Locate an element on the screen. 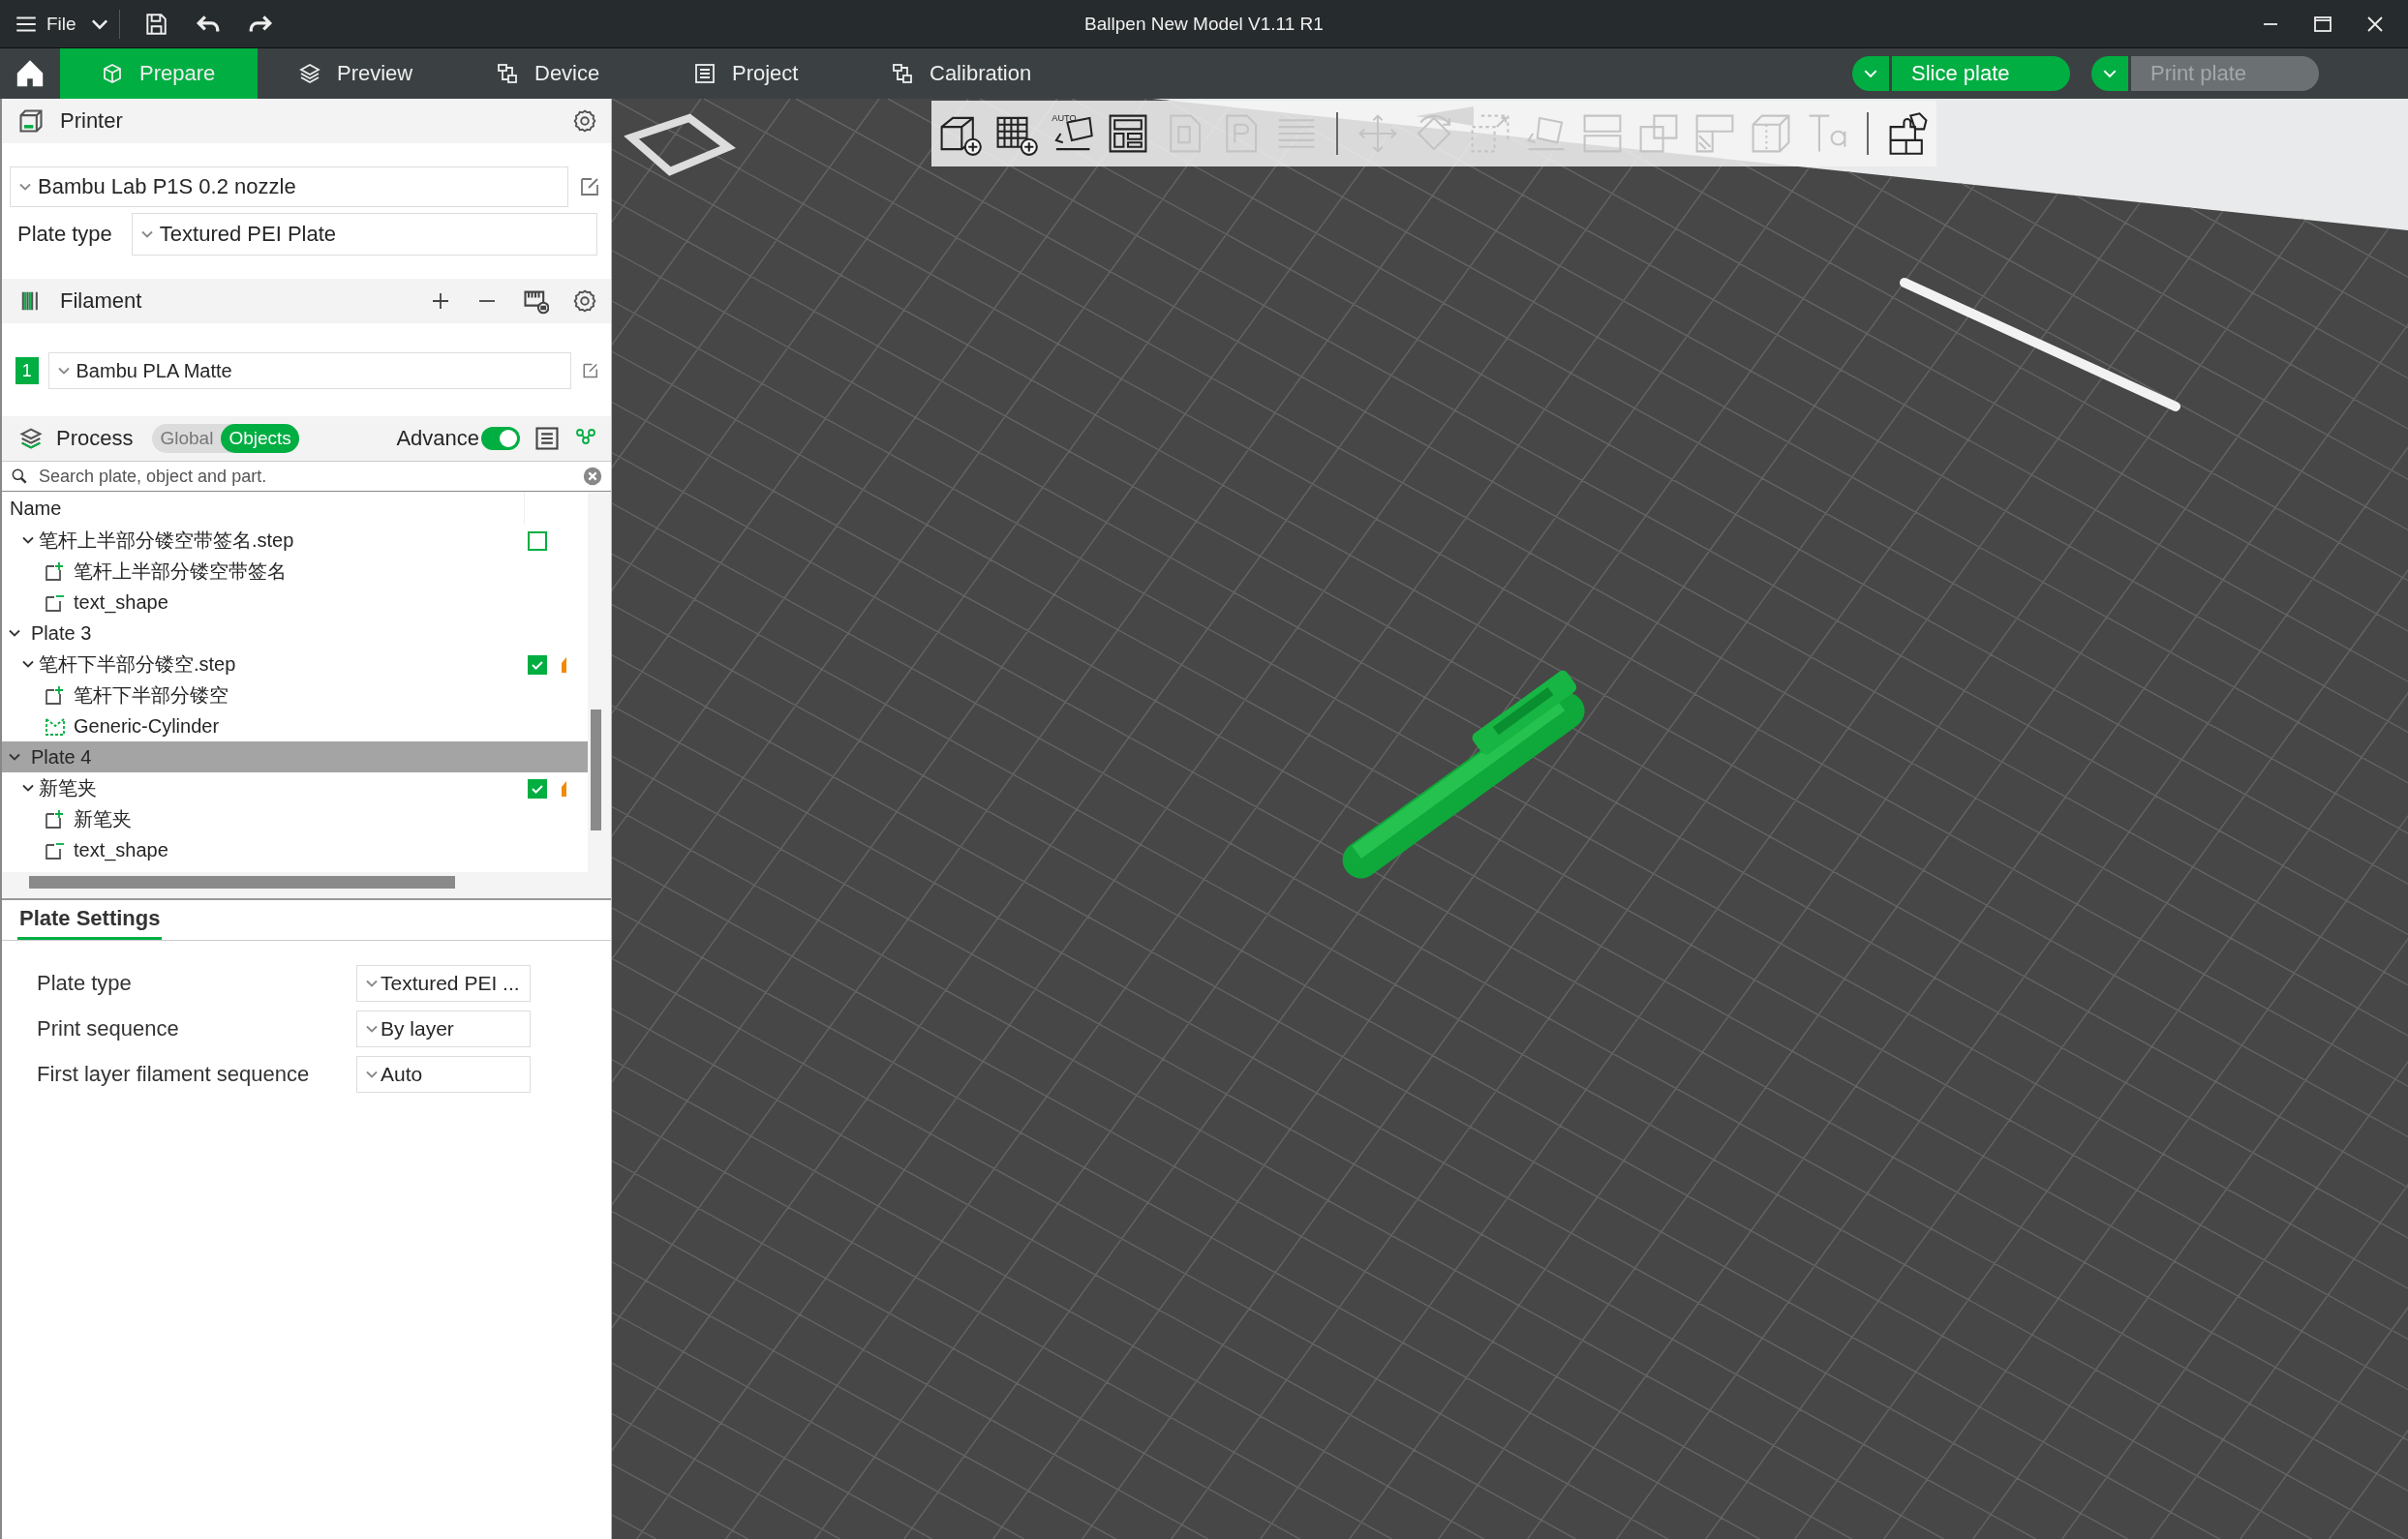 The height and width of the screenshot is (1539, 2408). settings-tab: Plate Settings is located at coordinates (90, 923).